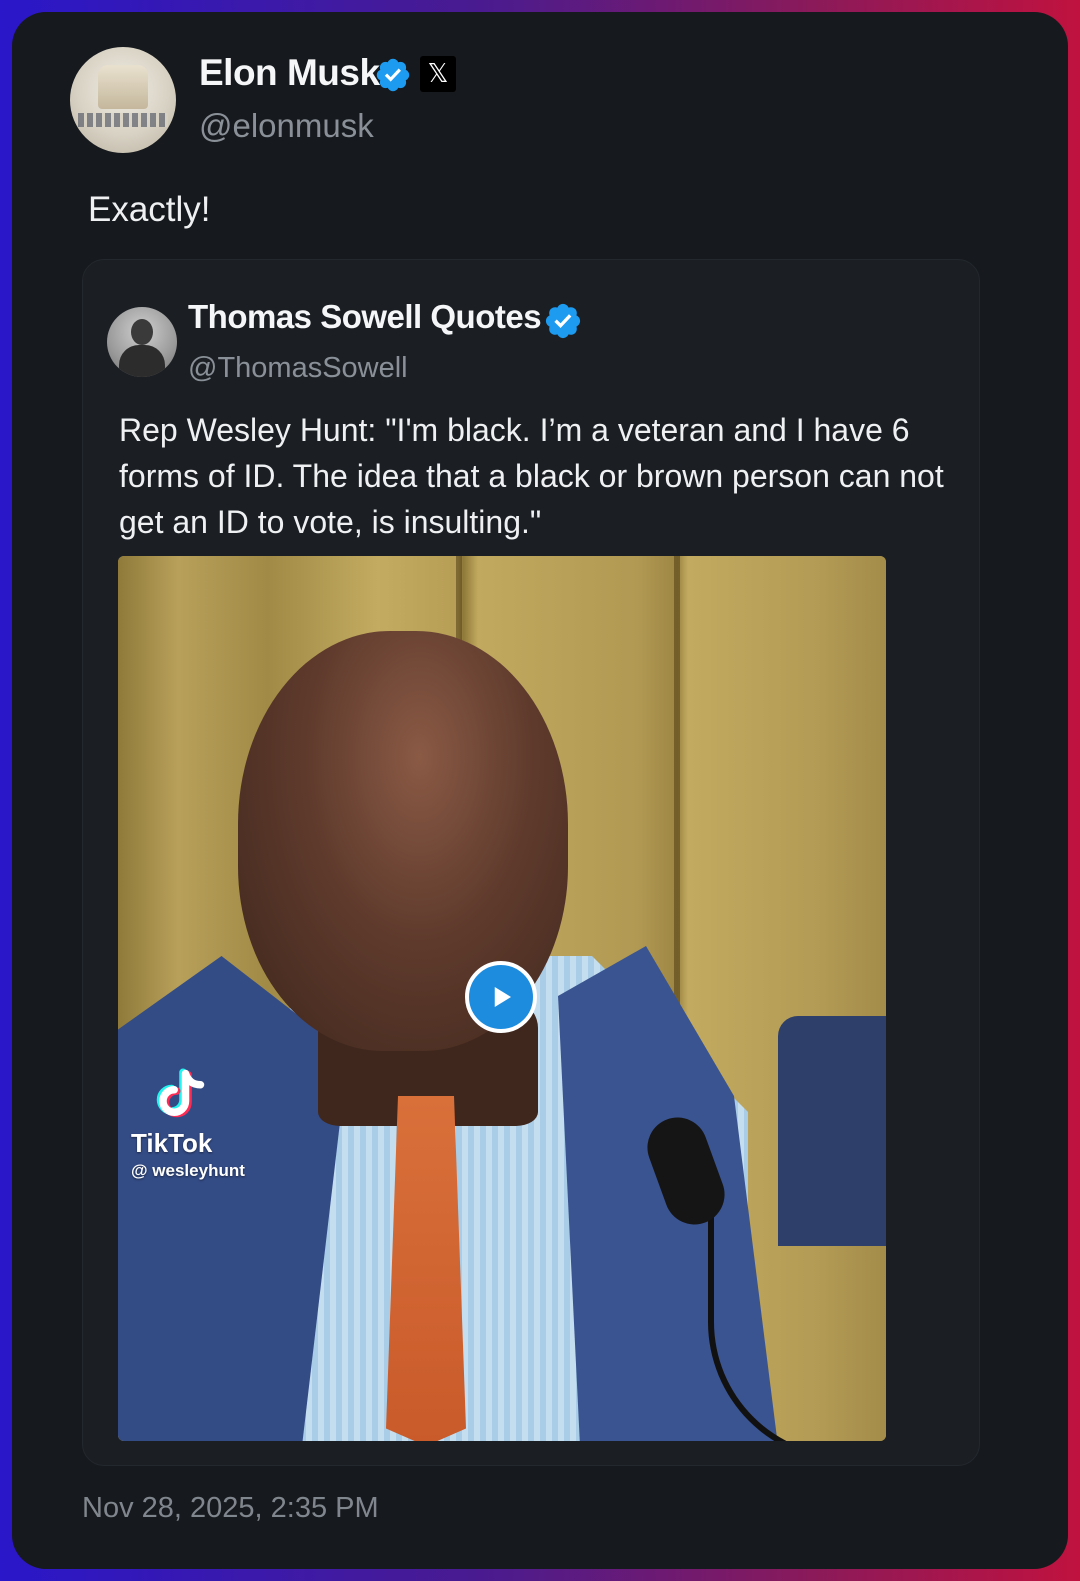 Image resolution: width=1080 pixels, height=1581 pixels. What do you see at coordinates (149, 209) in the screenshot?
I see `tweet-text: Exactly!` at bounding box center [149, 209].